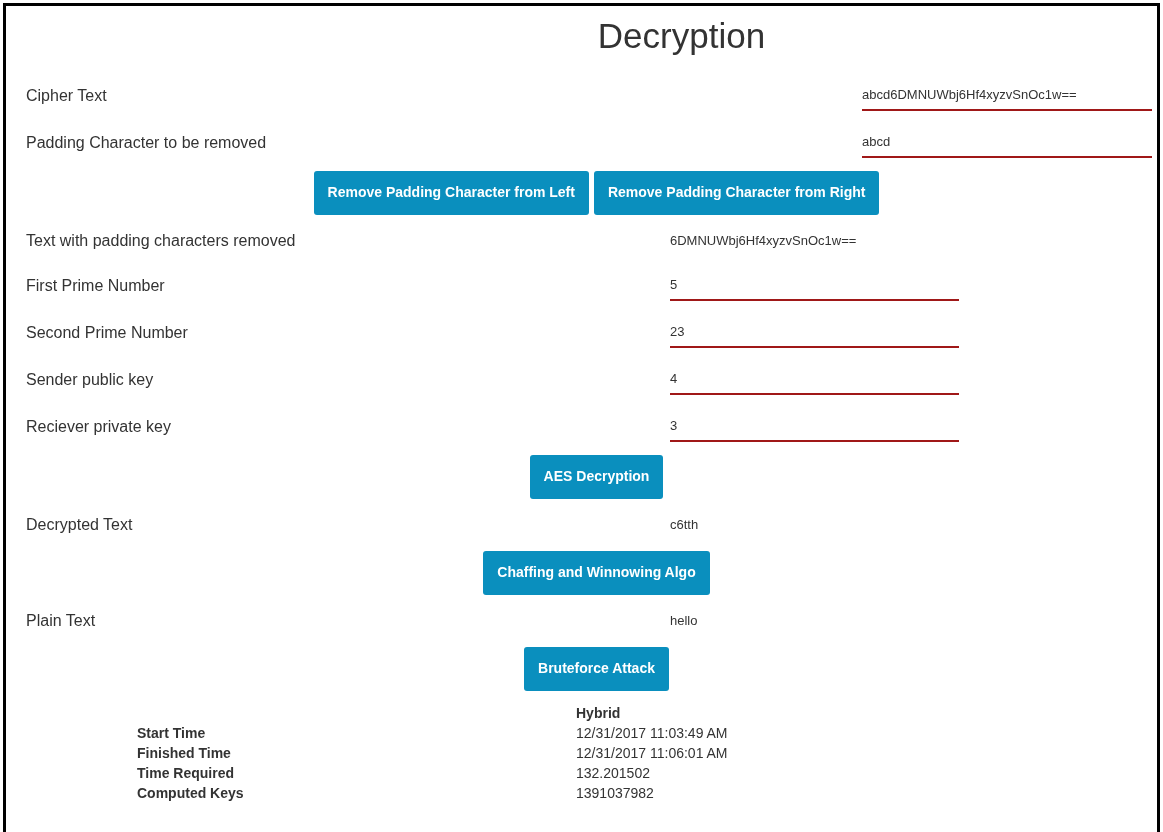 The image size is (1163, 832). I want to click on action-button: Remove Padding Character from Right, so click(736, 192).